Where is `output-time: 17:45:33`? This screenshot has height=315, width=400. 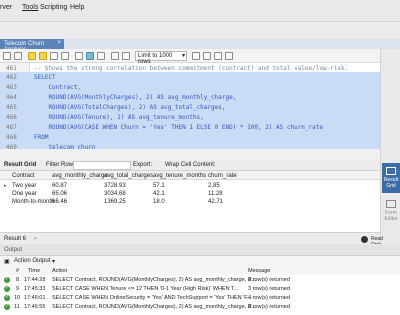
output-time: 17:45:33 is located at coordinates (35, 289).